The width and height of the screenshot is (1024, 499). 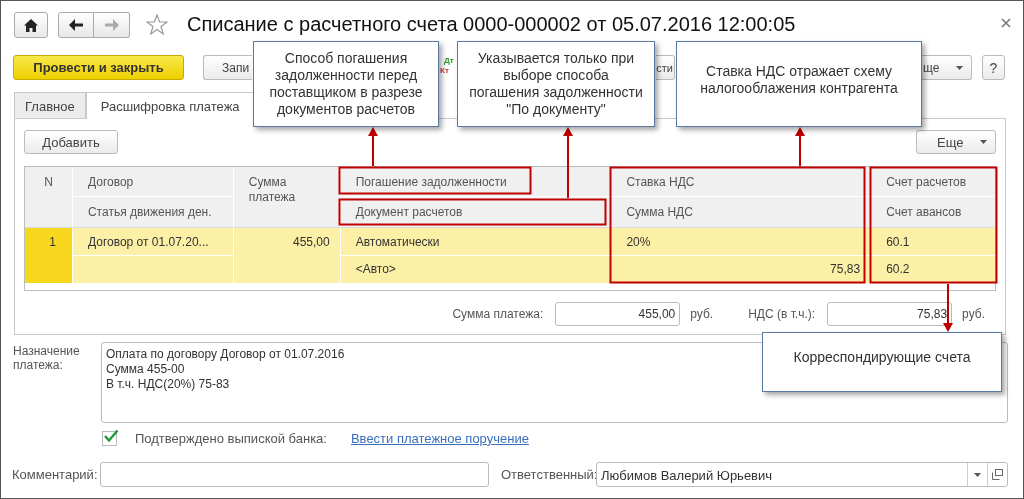 I want to click on window-title: Списание с расчетного счета 0000-000002 от 05.07.2016 12:00:05, so click(x=491, y=24).